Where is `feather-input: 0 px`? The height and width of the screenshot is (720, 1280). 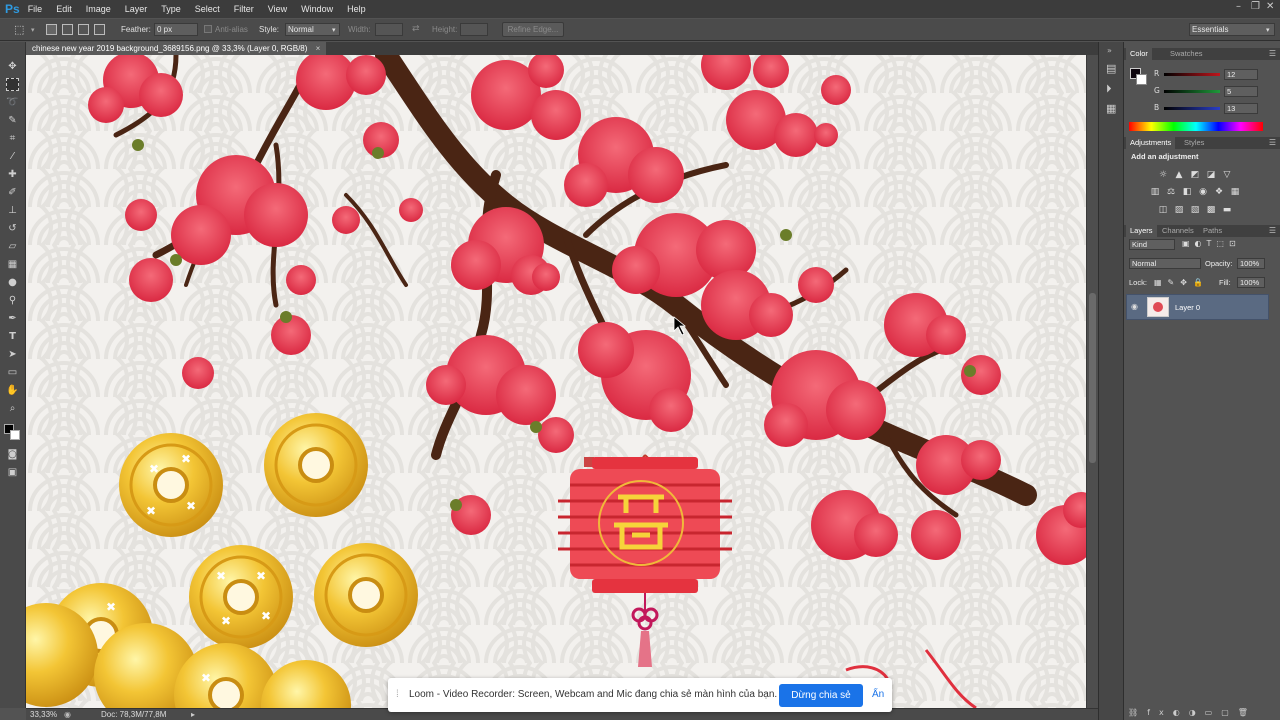 feather-input: 0 px is located at coordinates (176, 29).